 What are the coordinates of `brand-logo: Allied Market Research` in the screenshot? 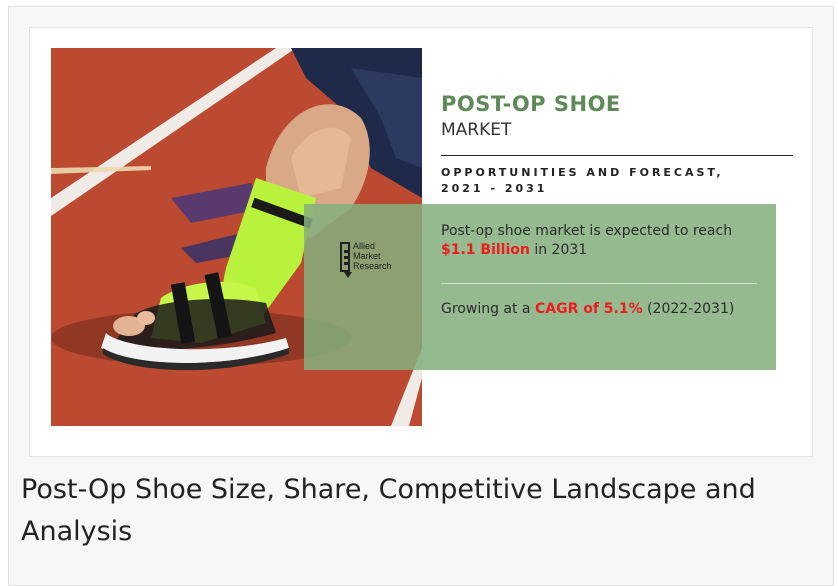 It's located at (380, 259).